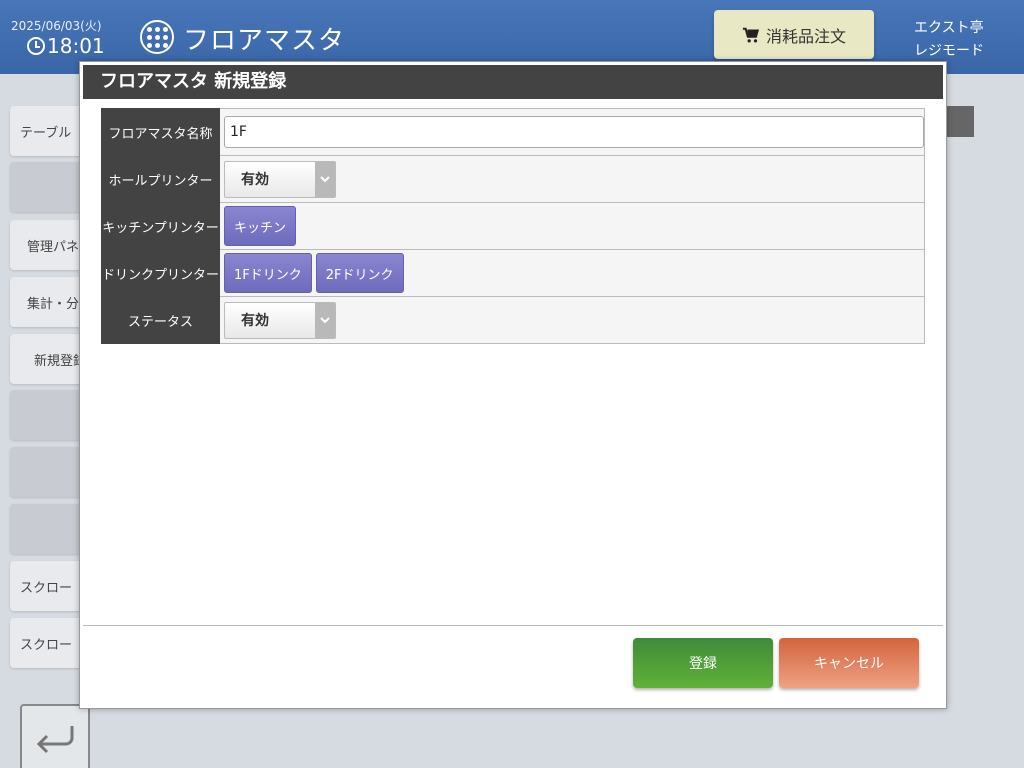 This screenshot has width=1024, height=768. I want to click on hall-printer-select: 有効, so click(280, 179).